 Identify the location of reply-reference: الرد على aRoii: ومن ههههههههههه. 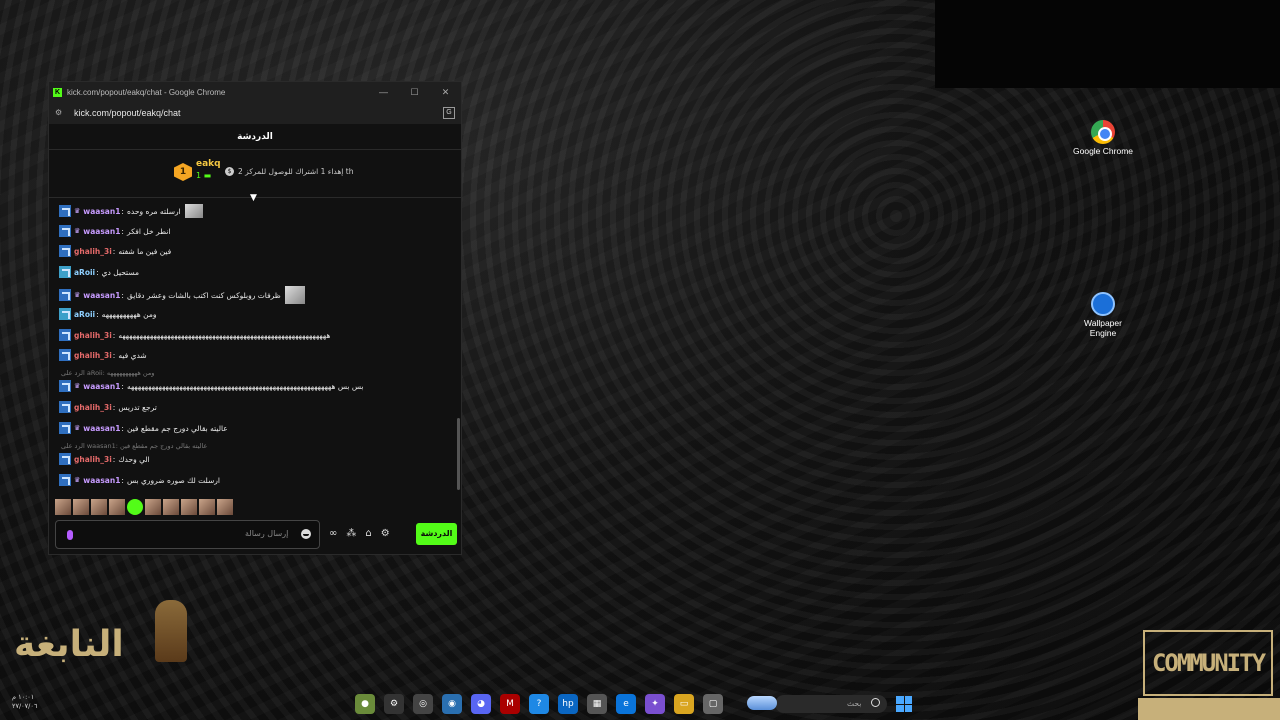
(107, 373).